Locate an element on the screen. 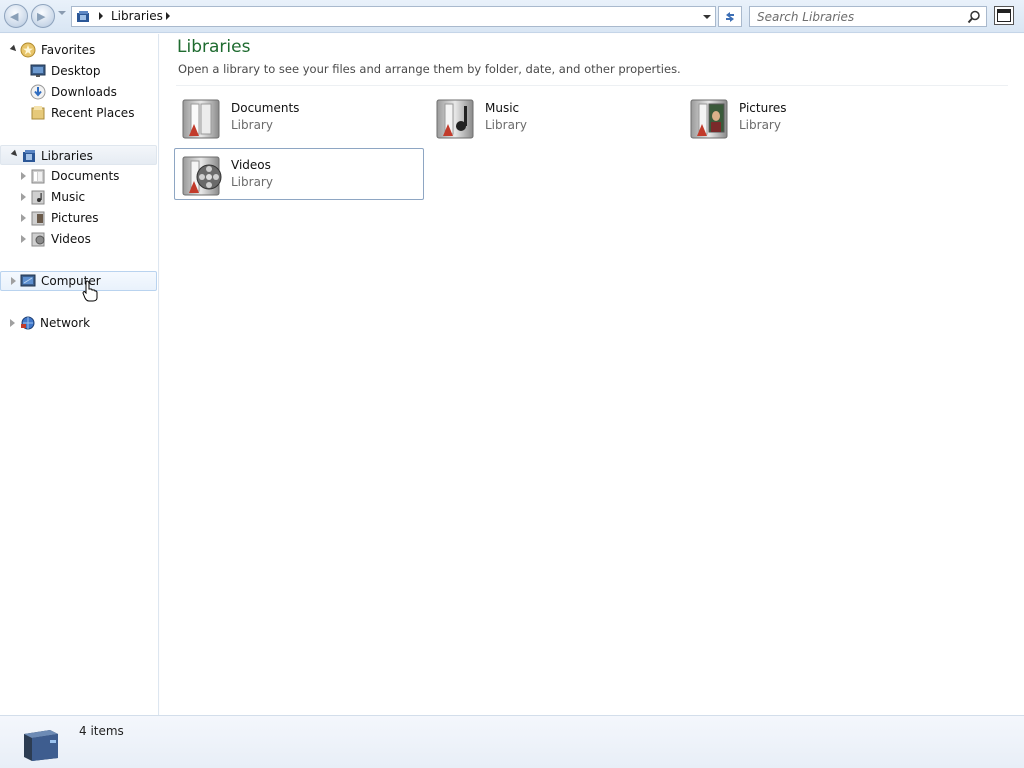 This screenshot has width=1024, height=768. library-name: Music is located at coordinates (502, 108).